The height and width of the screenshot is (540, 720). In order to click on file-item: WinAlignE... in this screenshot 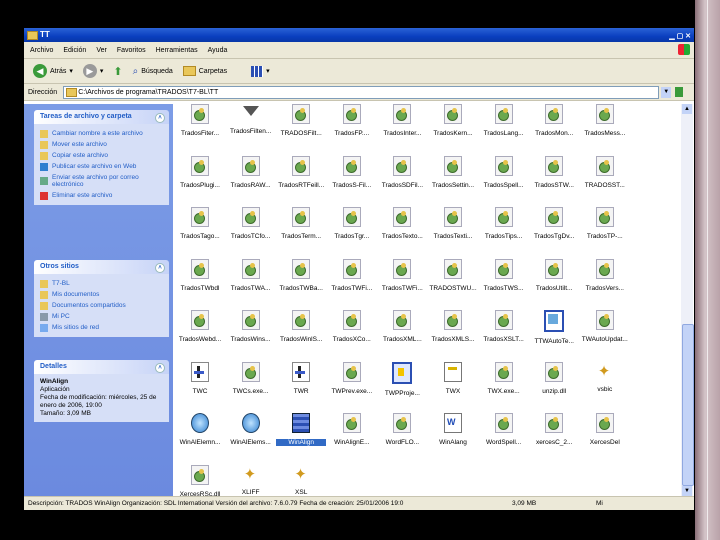, I will do `click(352, 429)`.